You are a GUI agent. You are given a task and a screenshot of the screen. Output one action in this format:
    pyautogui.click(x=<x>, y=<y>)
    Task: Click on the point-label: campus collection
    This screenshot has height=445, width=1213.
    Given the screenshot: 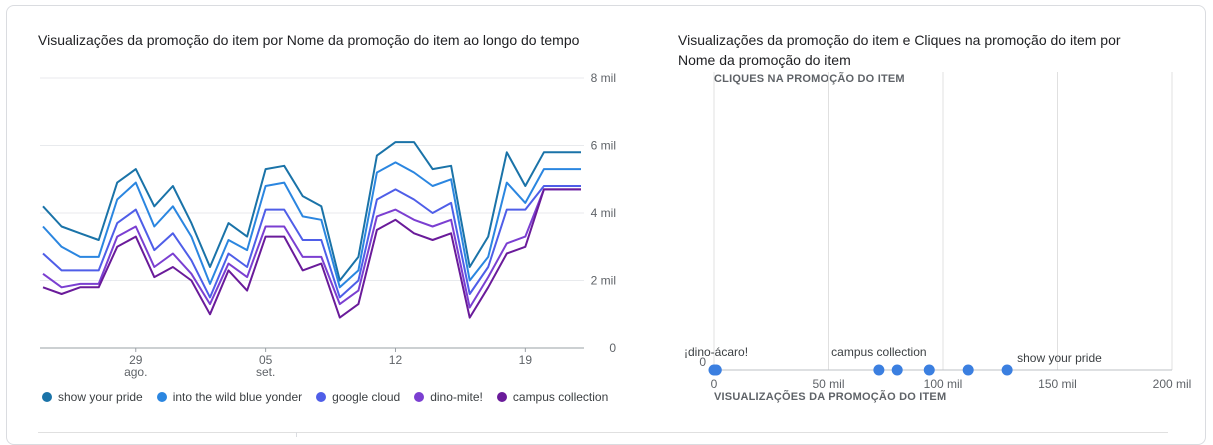 What is the action you would take?
    pyautogui.click(x=878, y=352)
    